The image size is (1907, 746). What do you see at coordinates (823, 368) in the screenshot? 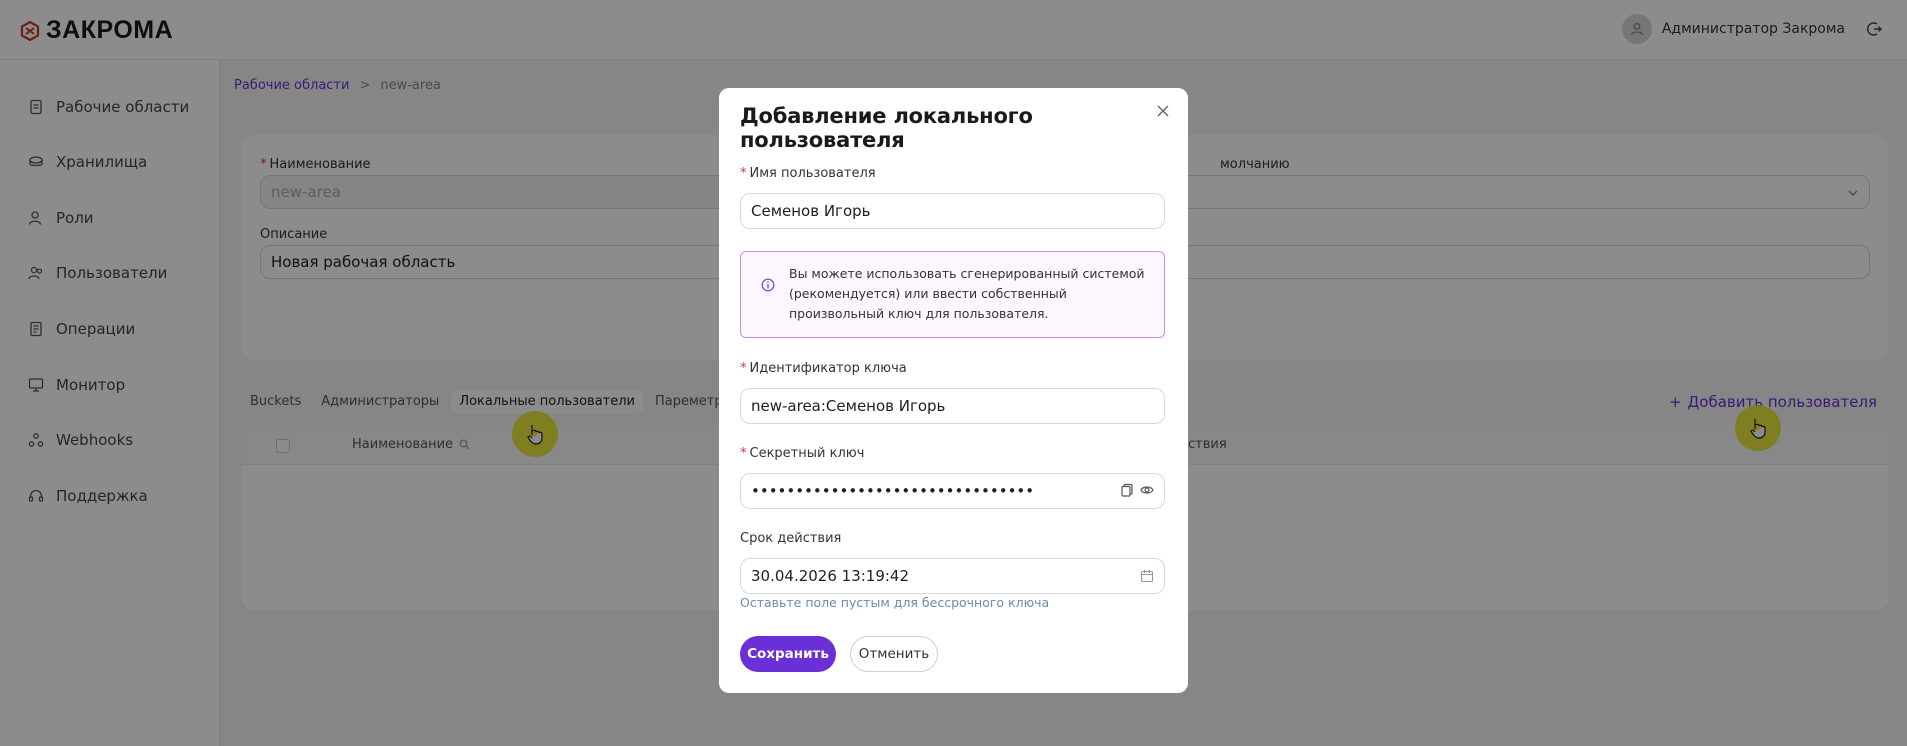
I see `key-id-label: * Идентификатор ключа` at bounding box center [823, 368].